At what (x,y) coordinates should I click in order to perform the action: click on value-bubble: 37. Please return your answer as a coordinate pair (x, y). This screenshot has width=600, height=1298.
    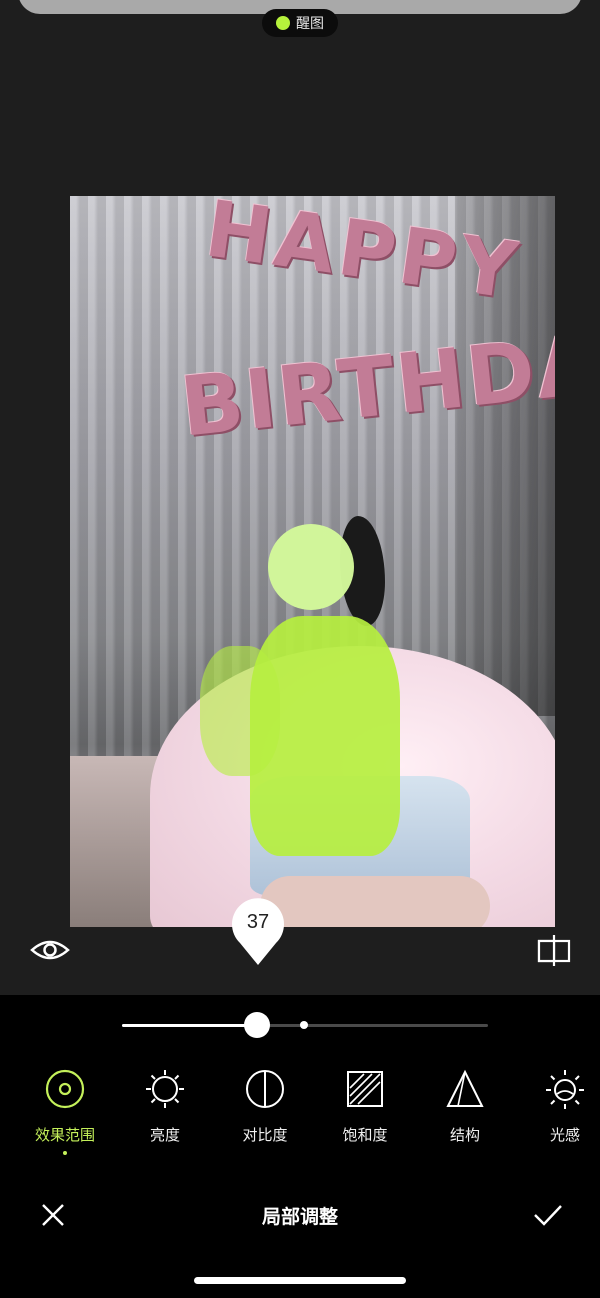
    Looking at the image, I should click on (258, 932).